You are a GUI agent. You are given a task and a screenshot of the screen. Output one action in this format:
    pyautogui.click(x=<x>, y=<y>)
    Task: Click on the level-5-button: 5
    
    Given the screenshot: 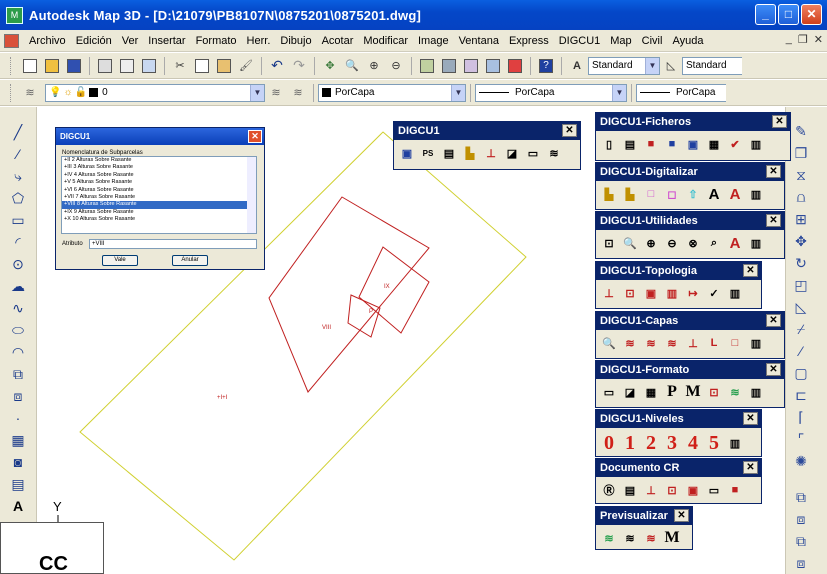 What is the action you would take?
    pyautogui.click(x=714, y=443)
    